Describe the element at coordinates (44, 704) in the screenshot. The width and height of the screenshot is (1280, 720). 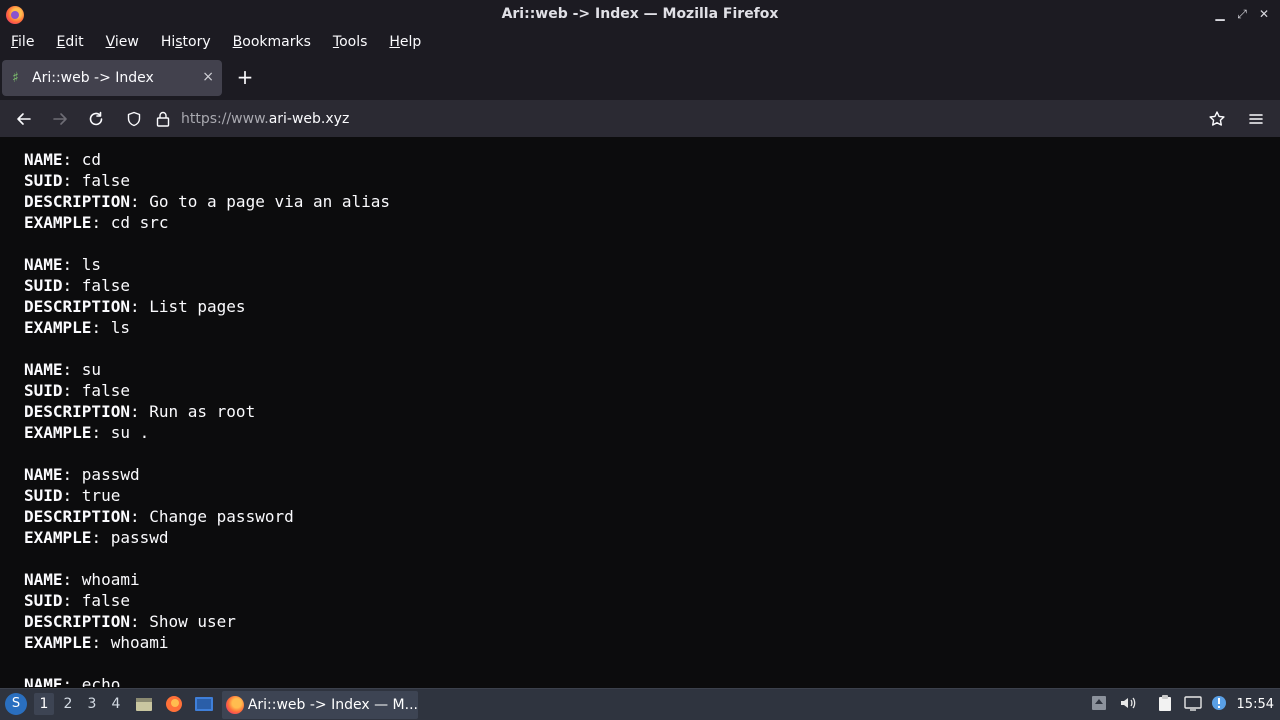
I see `workspace-1: 1` at that location.